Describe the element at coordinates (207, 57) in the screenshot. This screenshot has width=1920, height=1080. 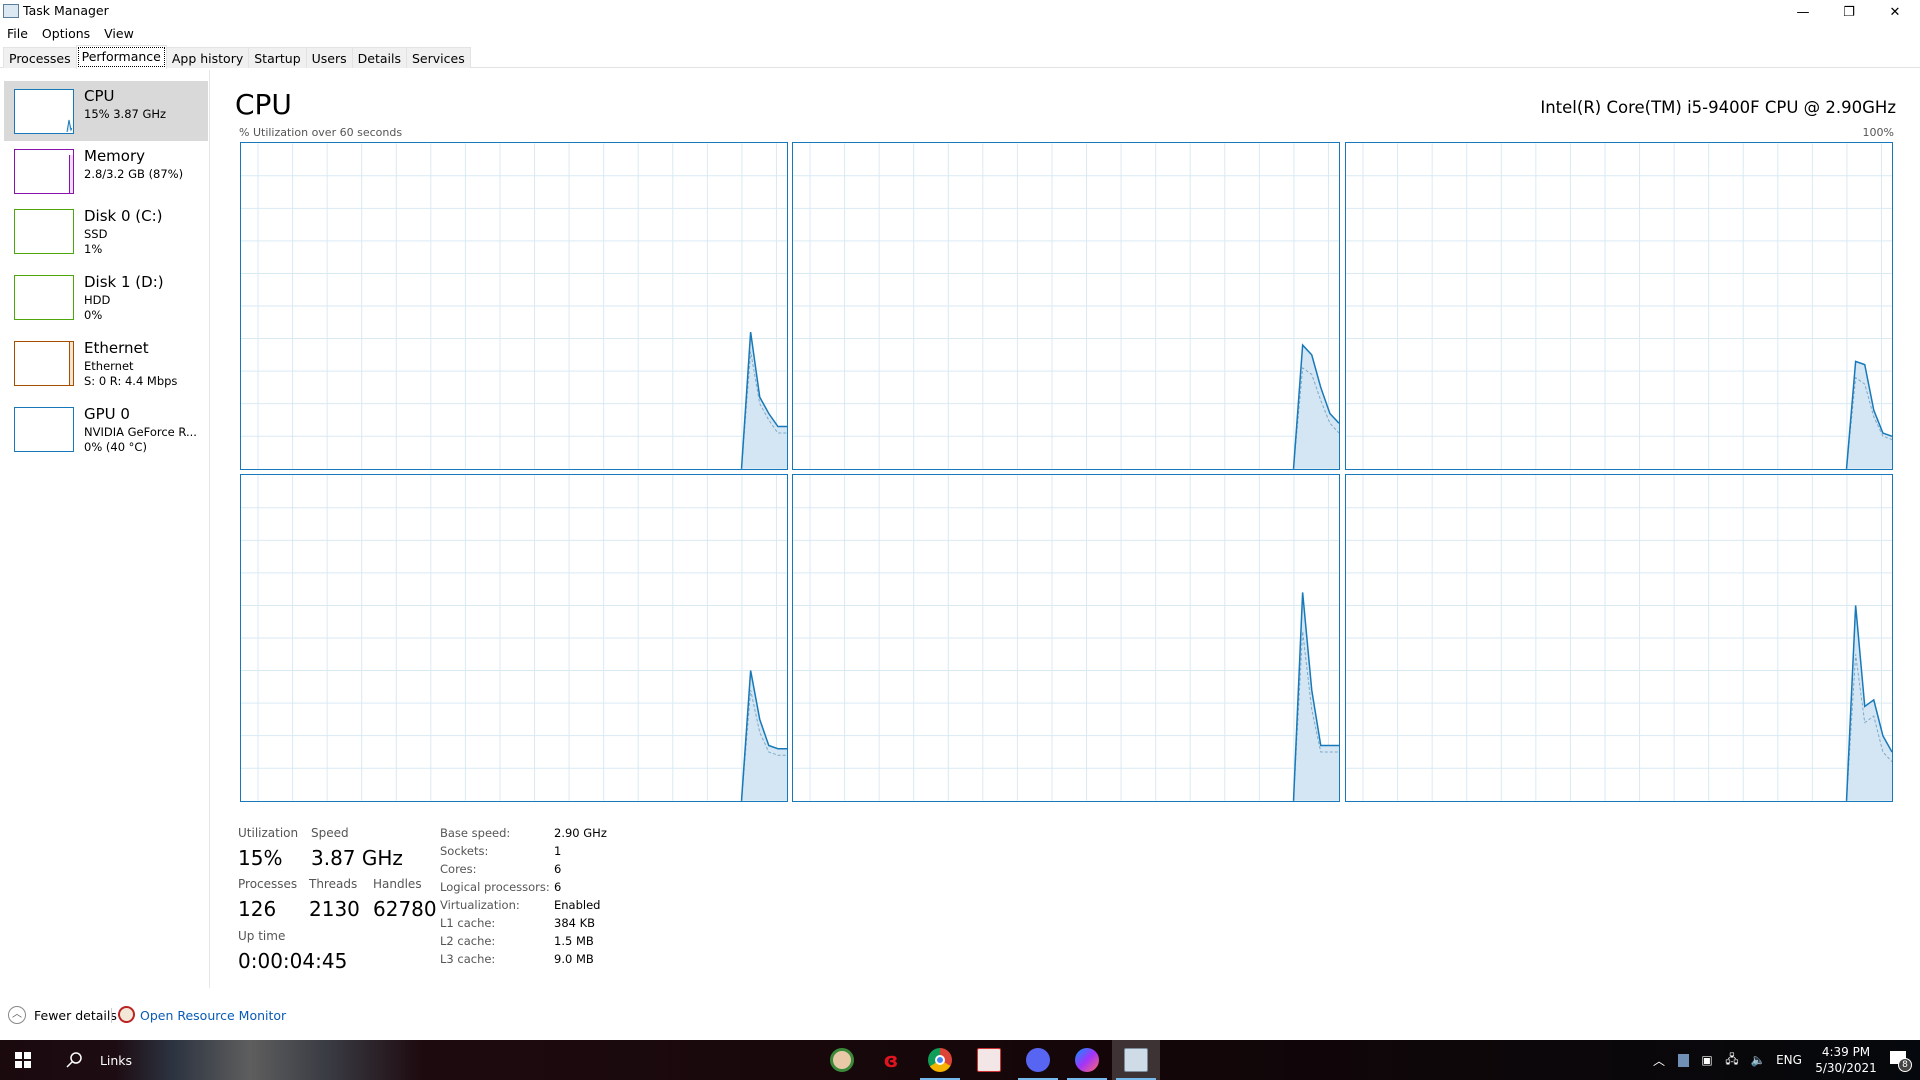
I see `tab-app-history: App history` at that location.